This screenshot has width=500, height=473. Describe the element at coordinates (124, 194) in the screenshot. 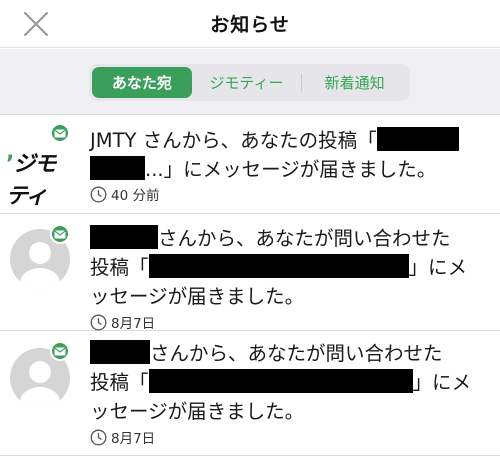

I see `timestamp: 40 分前` at that location.